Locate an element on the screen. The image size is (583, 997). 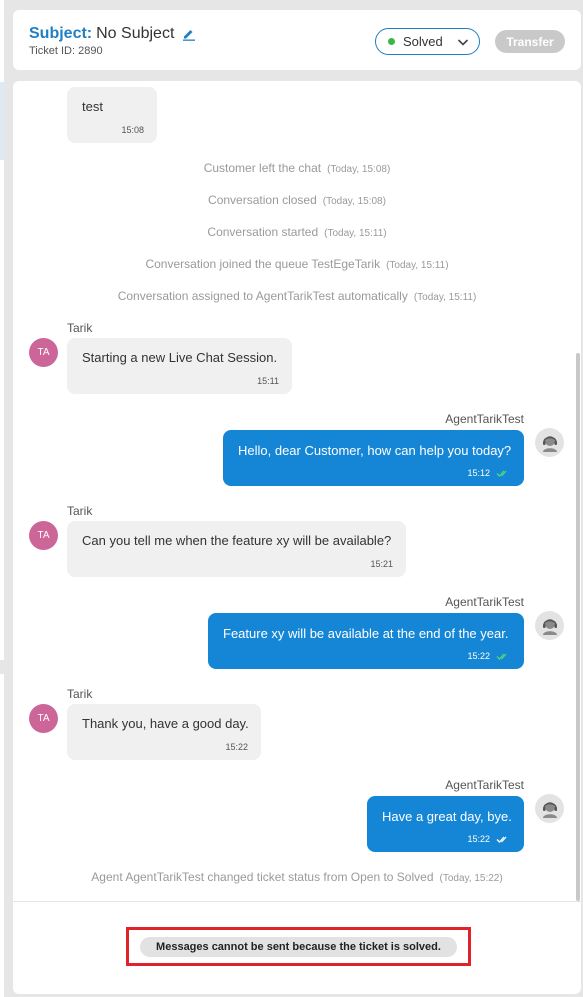
message-bubble: Have a great day, bye. 15:22 is located at coordinates (445, 824).